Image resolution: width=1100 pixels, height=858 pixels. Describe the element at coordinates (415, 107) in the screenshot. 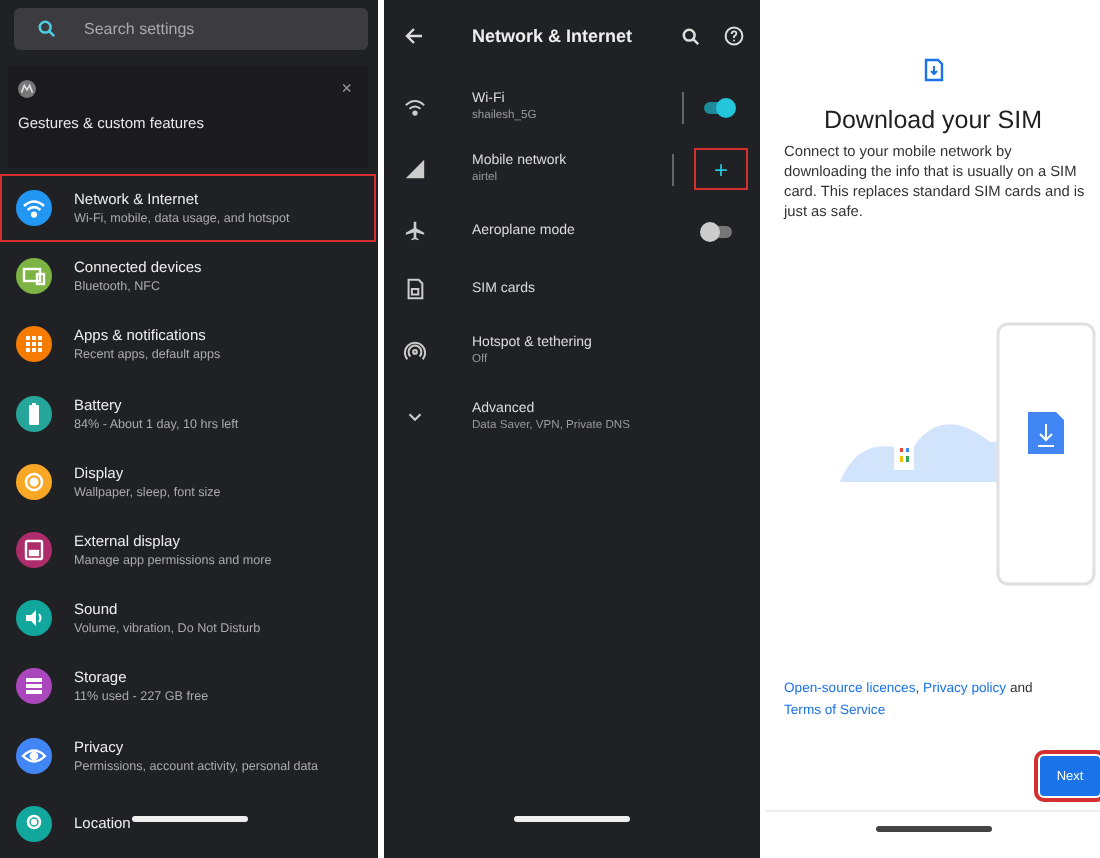

I see `wifi-icon` at that location.